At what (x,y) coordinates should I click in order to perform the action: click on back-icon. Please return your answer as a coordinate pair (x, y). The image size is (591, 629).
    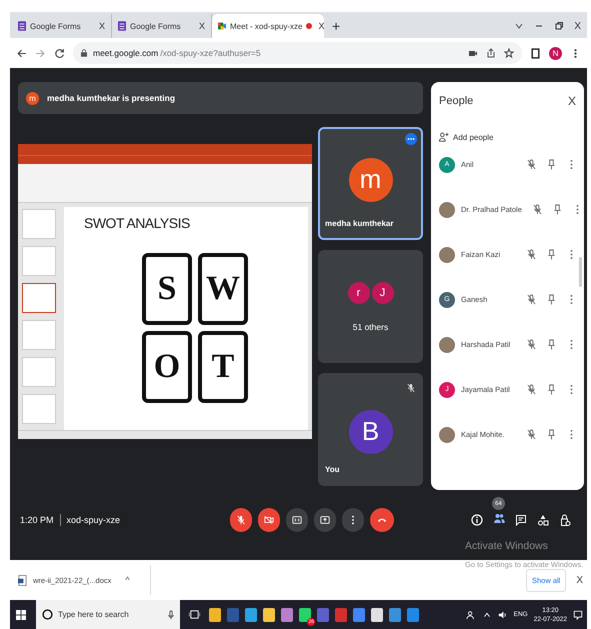
    Looking at the image, I should click on (21, 53).